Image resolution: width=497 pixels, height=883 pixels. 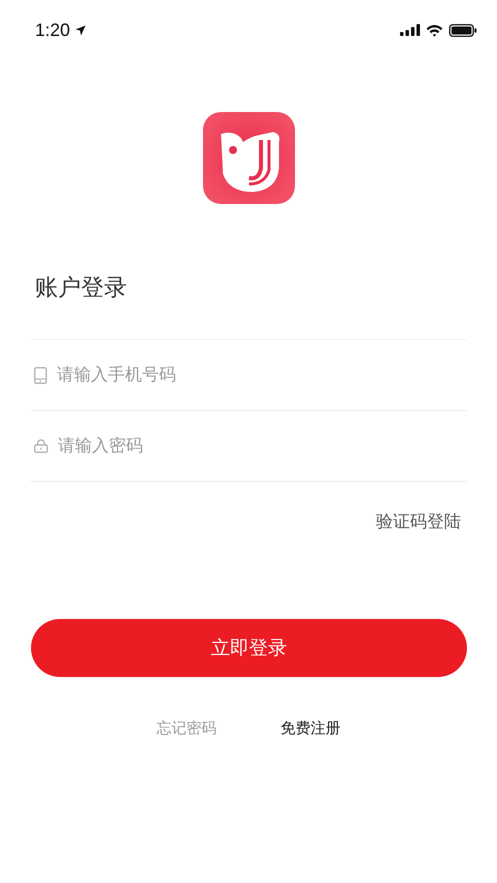 I want to click on input-field: 请输入手机号码, so click(x=262, y=375).